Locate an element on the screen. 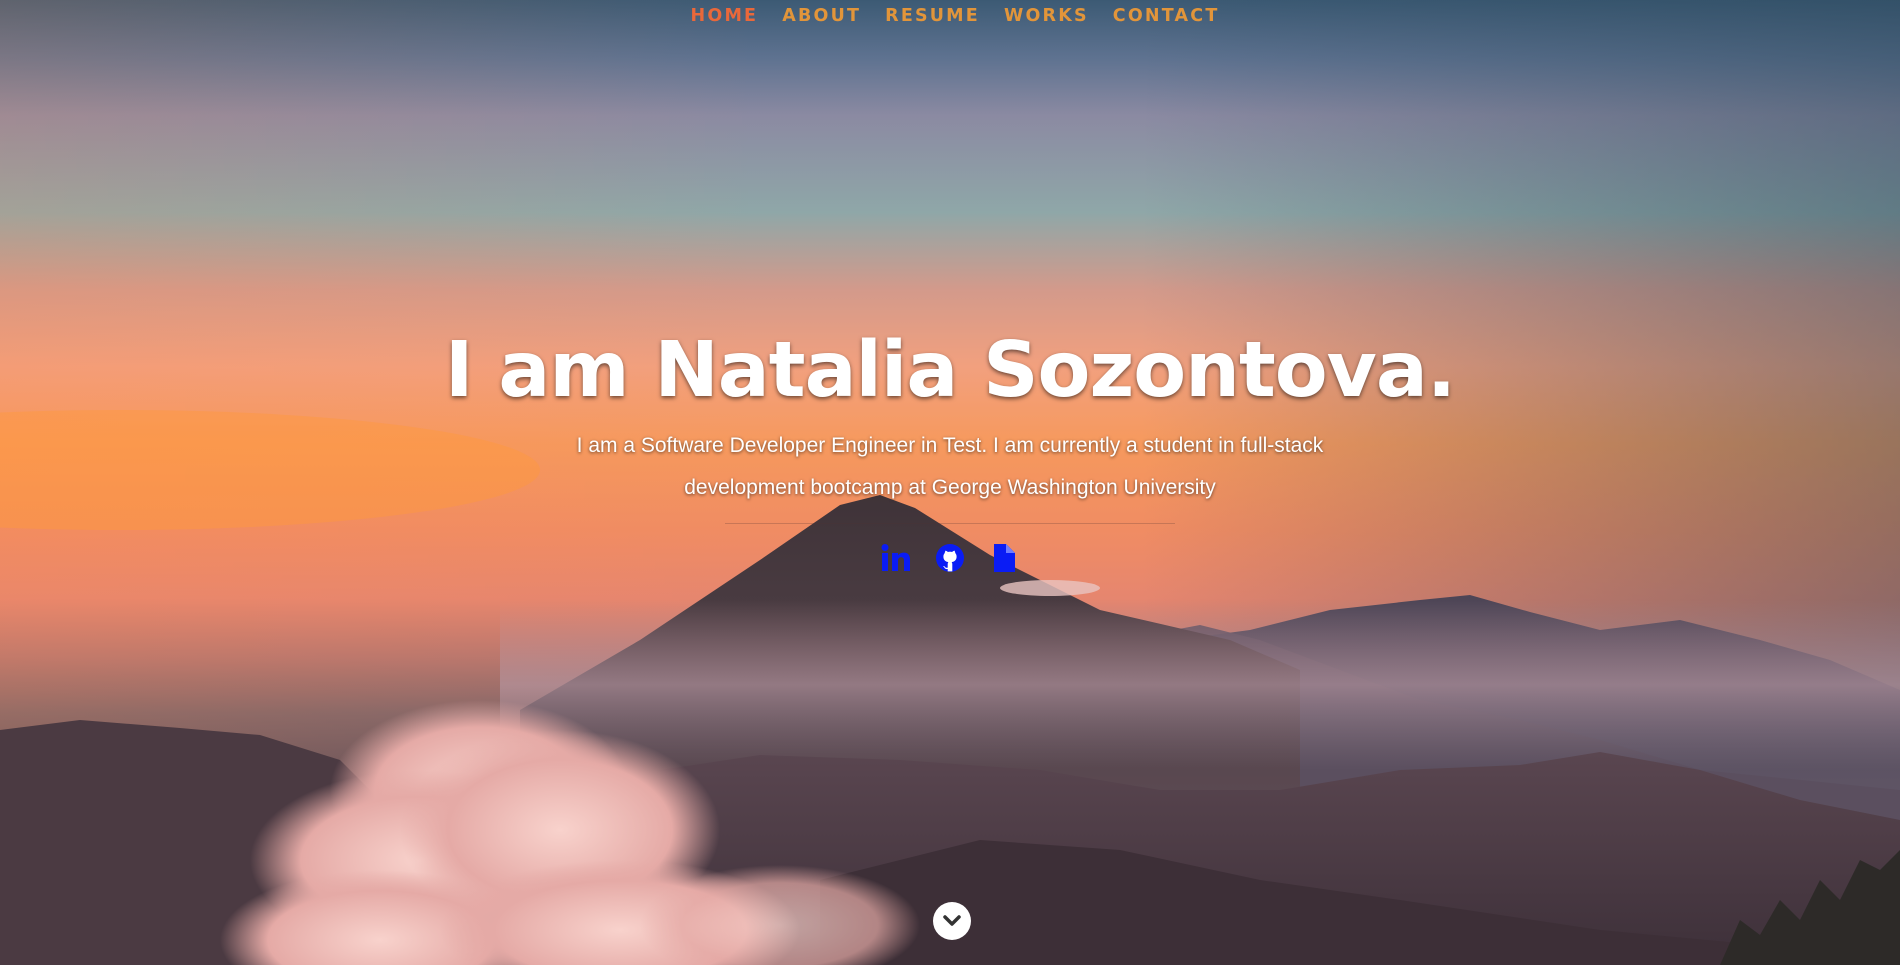 This screenshot has height=965, width=1900. chevron-down-icon is located at coordinates (952, 920).